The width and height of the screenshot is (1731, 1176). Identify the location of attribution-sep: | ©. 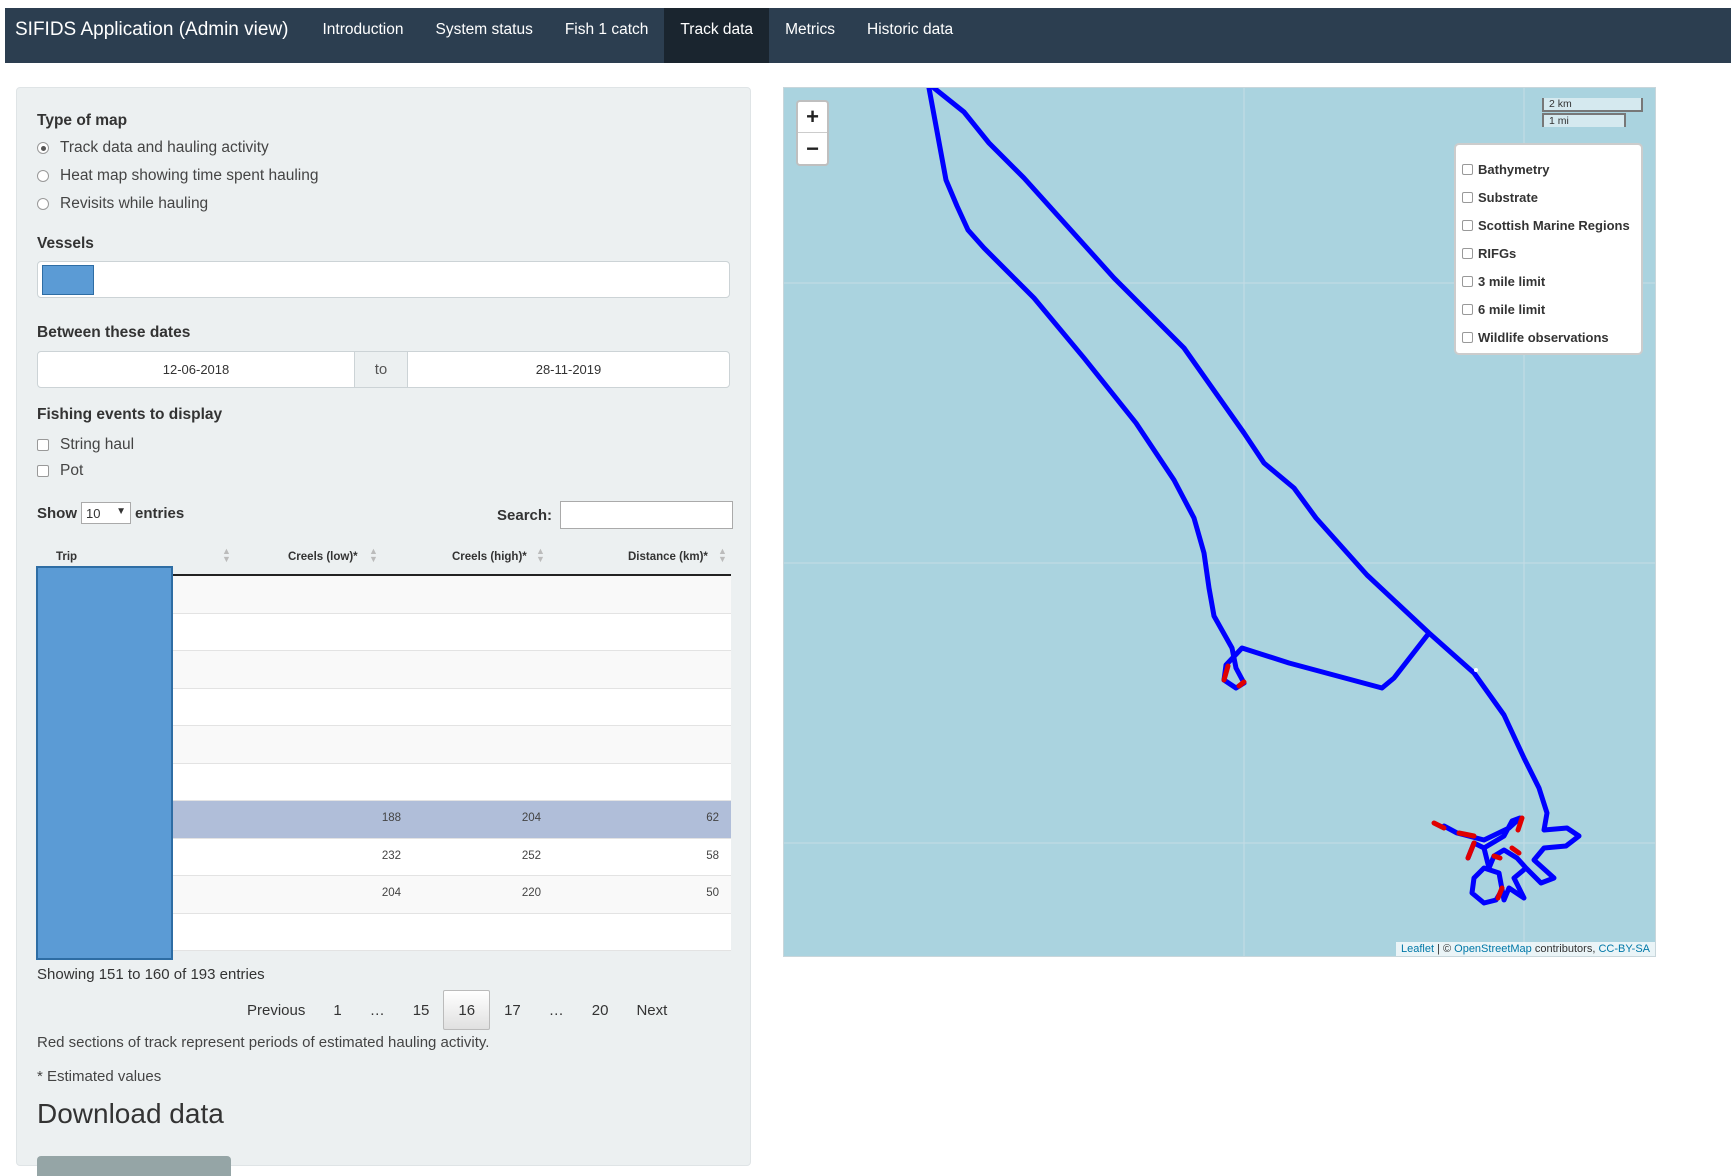
(1444, 949).